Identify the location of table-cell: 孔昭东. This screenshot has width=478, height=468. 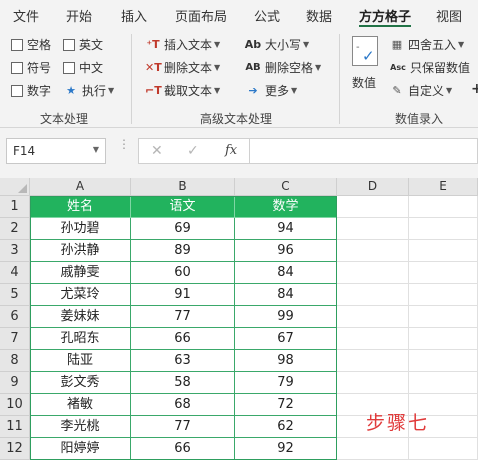
(80, 339).